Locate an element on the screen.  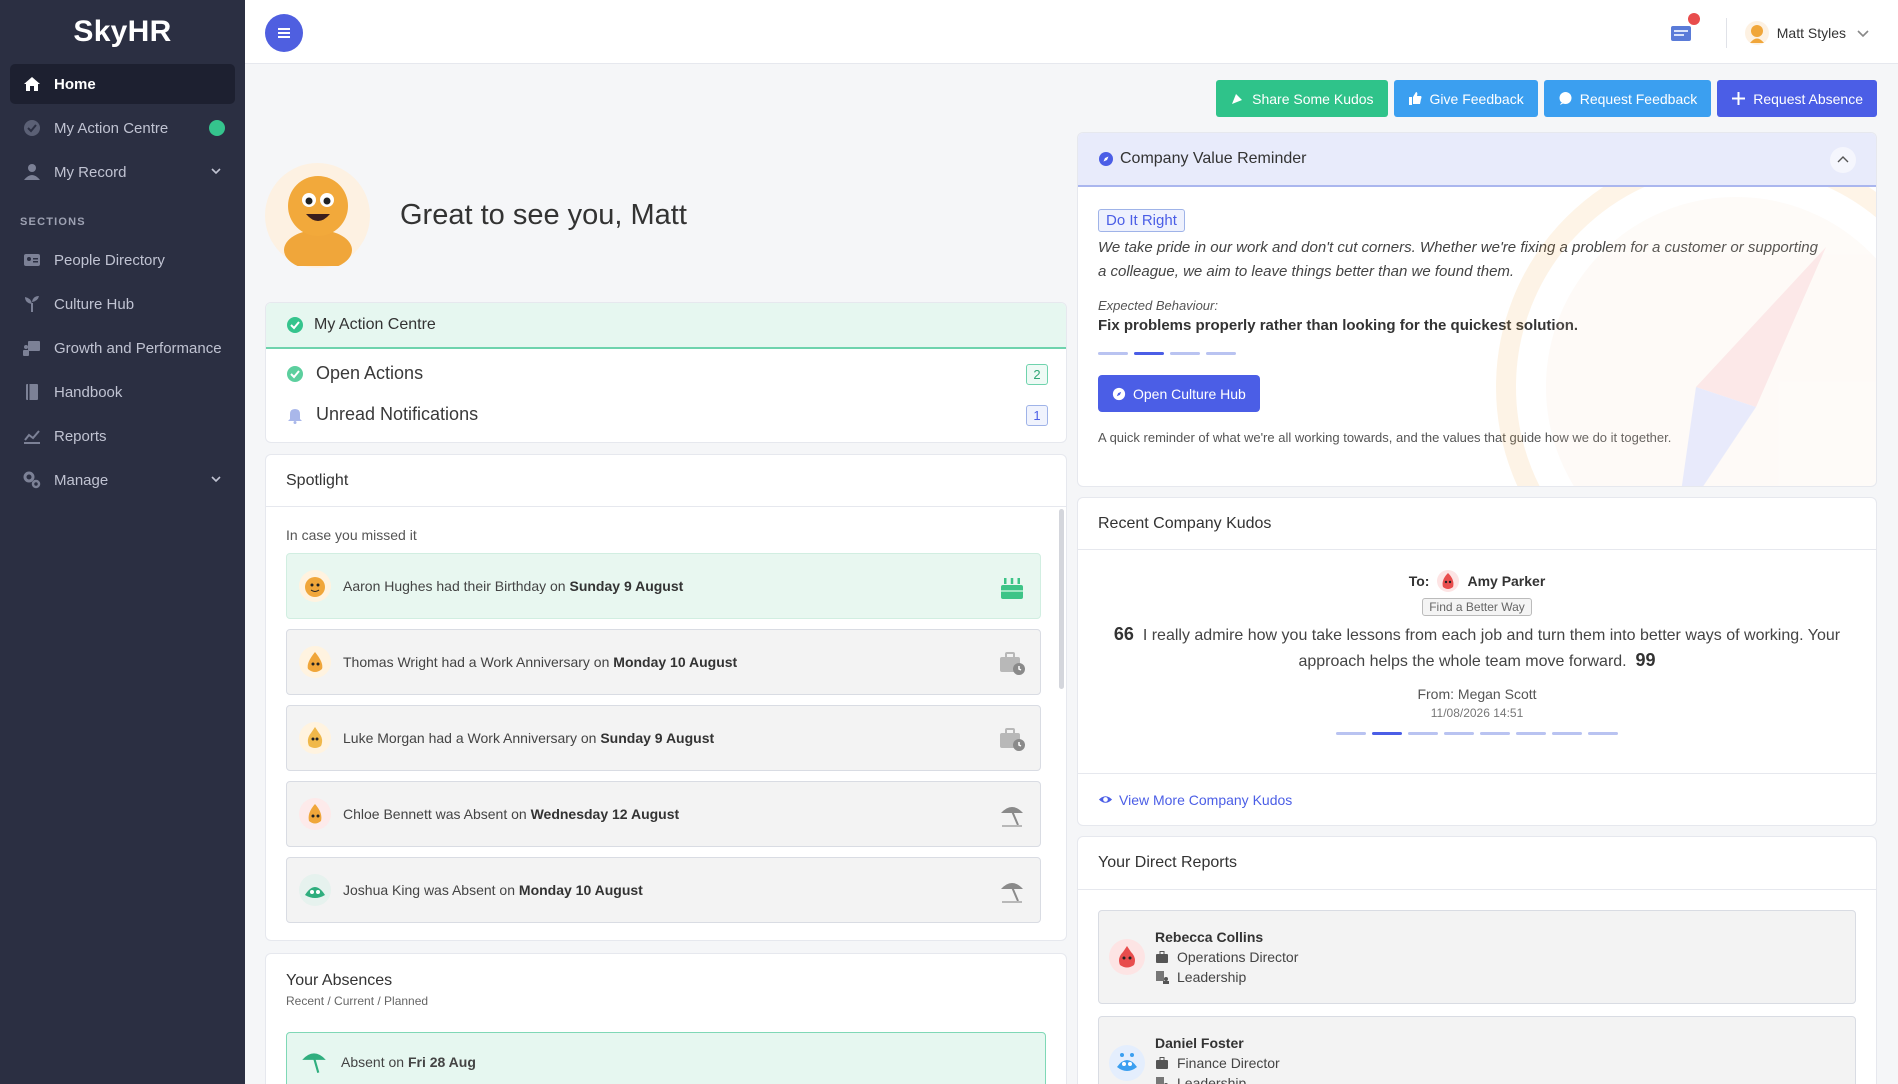
sidebar-item-manage: Manage is located at coordinates (122, 480).